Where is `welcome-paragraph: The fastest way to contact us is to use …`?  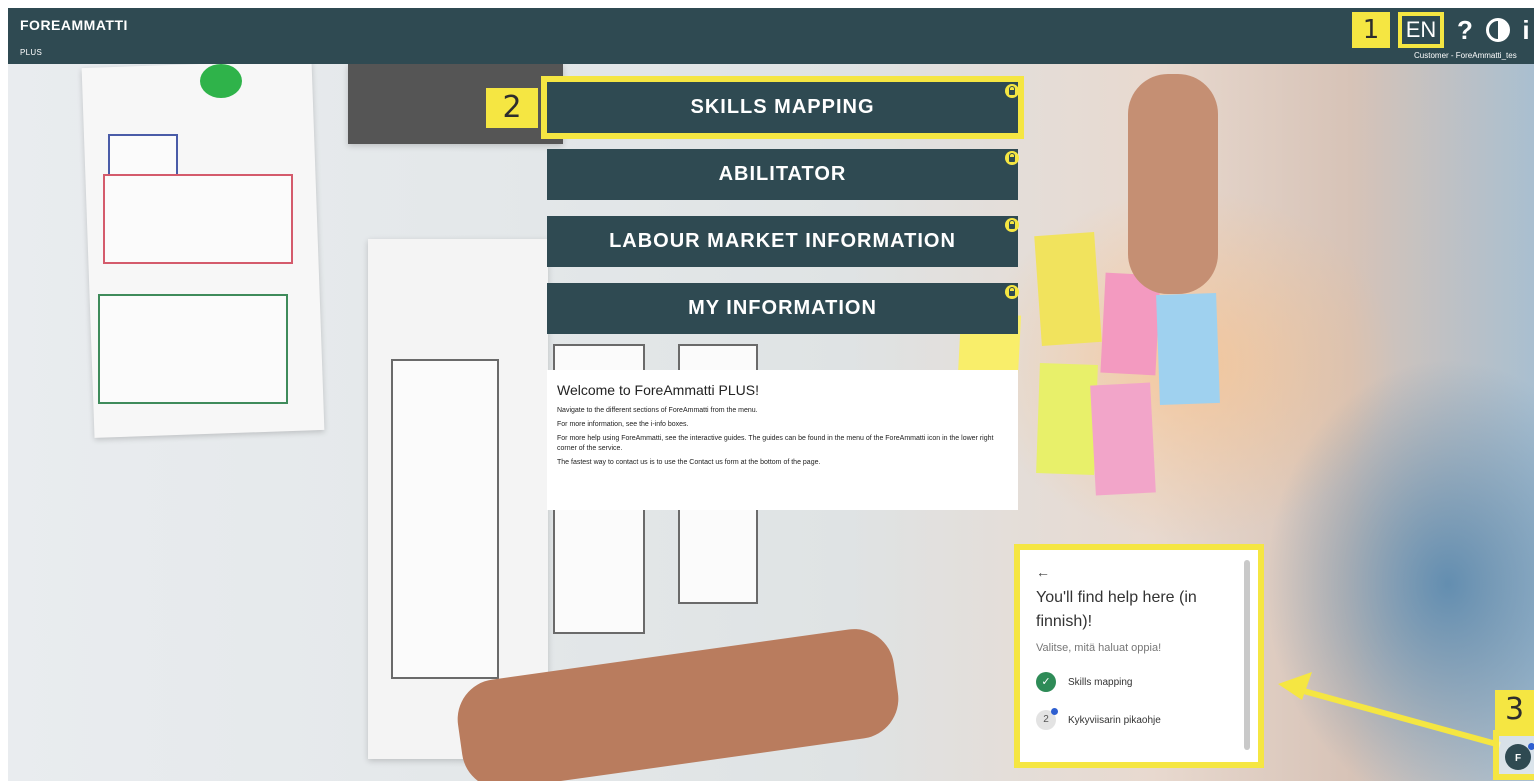
welcome-paragraph: The fastest way to contact us is to use … is located at coordinates (689, 462).